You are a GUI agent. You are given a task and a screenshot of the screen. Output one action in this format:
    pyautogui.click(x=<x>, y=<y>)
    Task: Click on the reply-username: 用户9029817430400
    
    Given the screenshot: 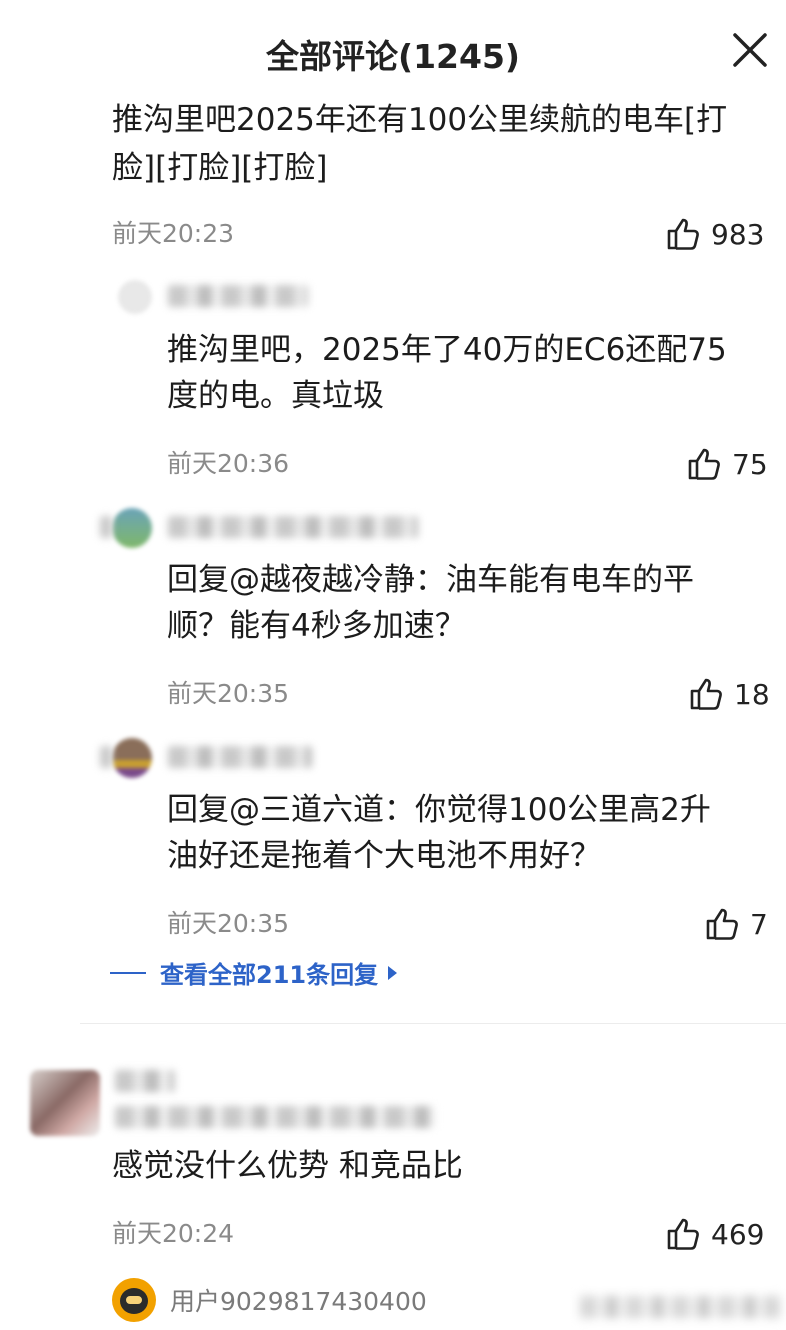 What is the action you would take?
    pyautogui.click(x=298, y=1300)
    